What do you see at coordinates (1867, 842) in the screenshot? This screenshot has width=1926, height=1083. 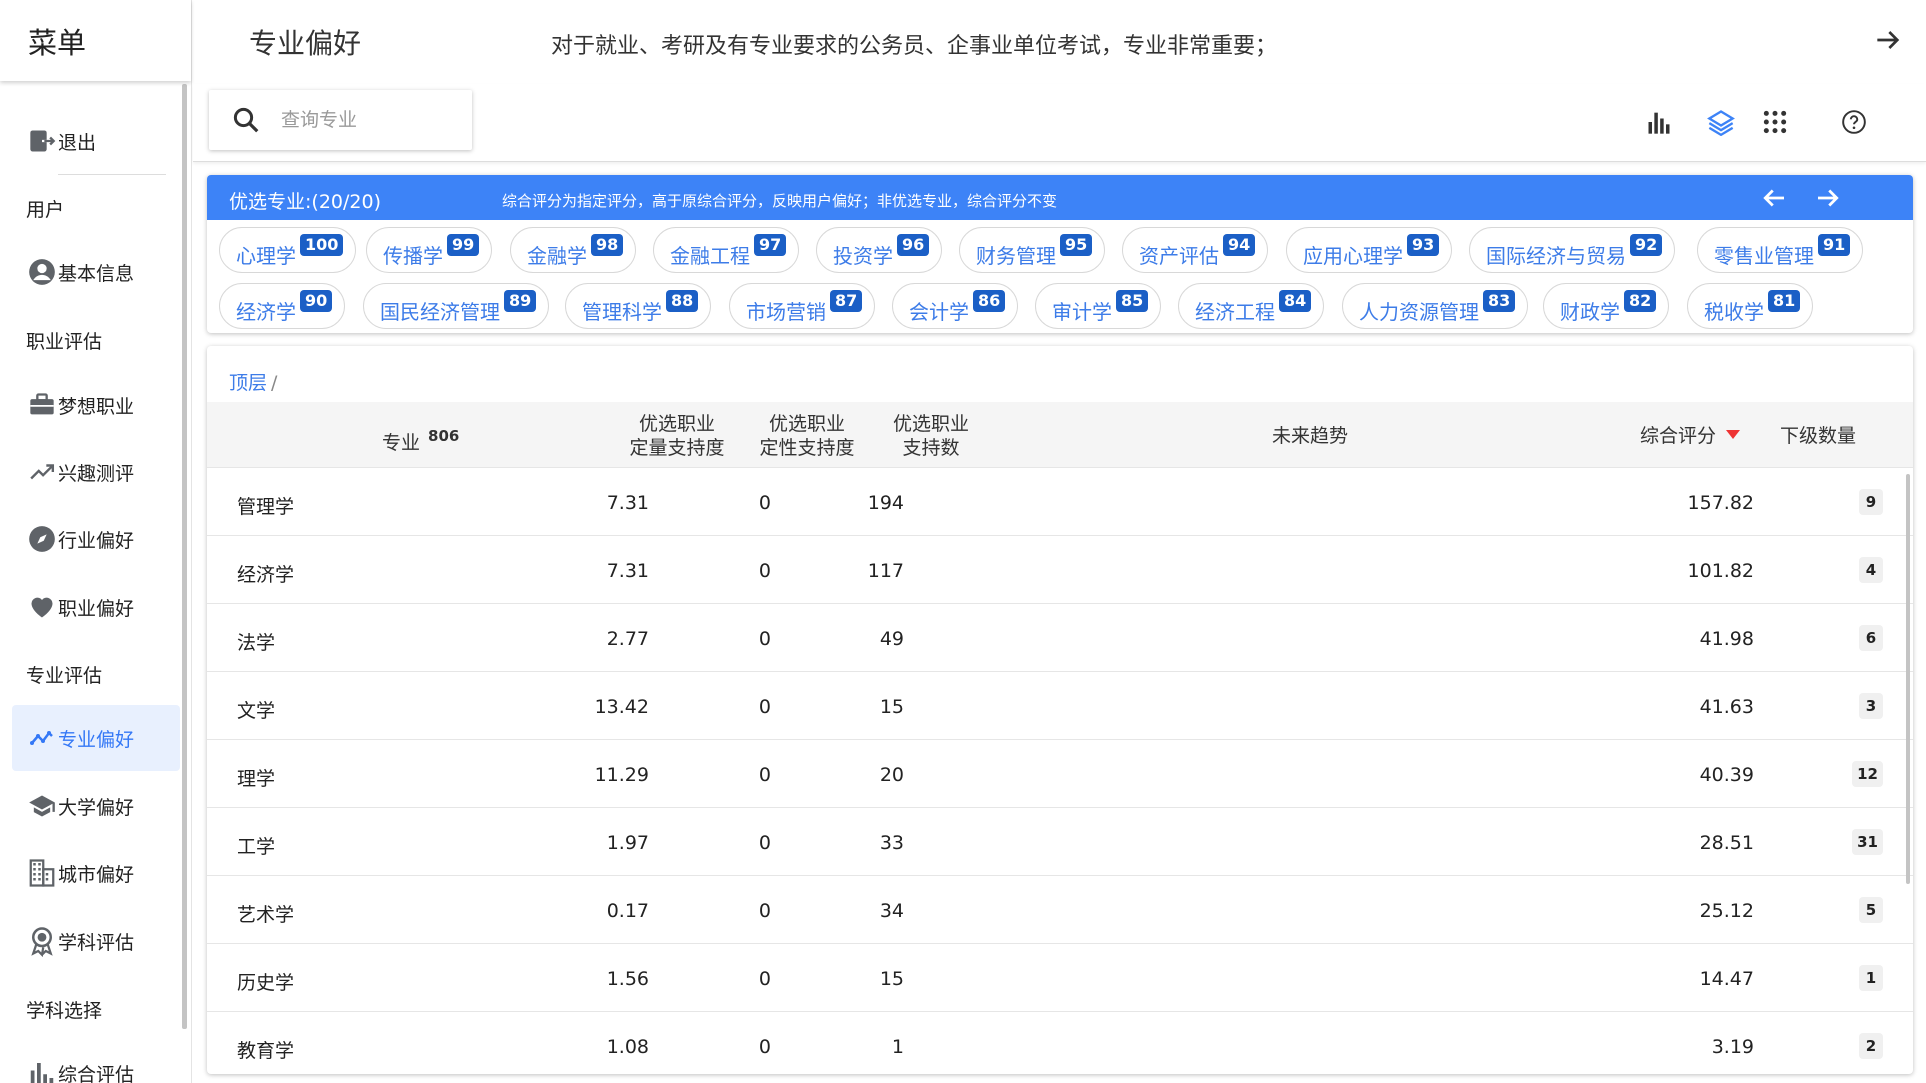 I see `children-badge: 31` at bounding box center [1867, 842].